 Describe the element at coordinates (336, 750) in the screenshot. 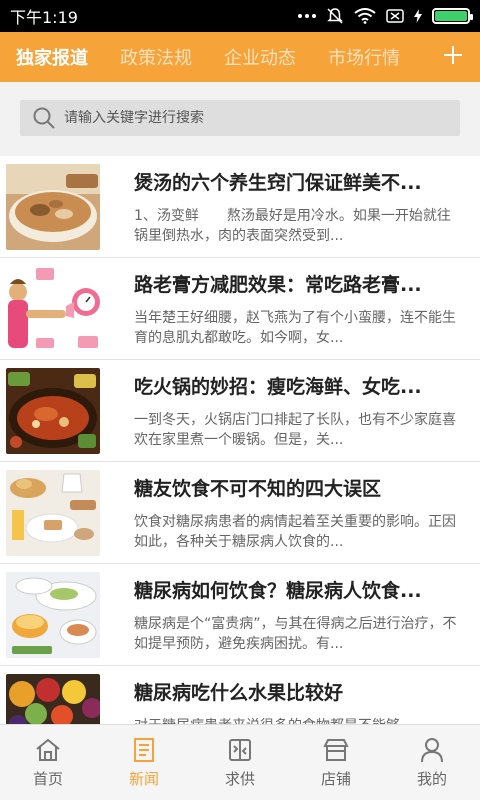

I see `store-icon` at that location.